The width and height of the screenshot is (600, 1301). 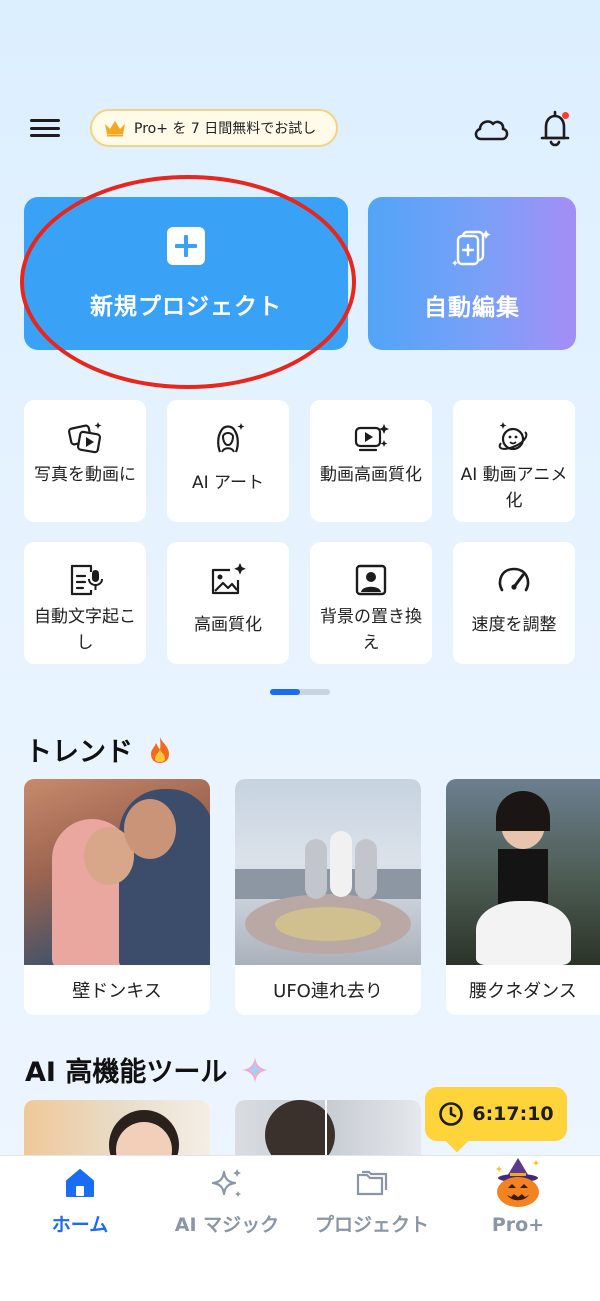 What do you see at coordinates (85, 438) in the screenshot?
I see `photo-to-video-icon` at bounding box center [85, 438].